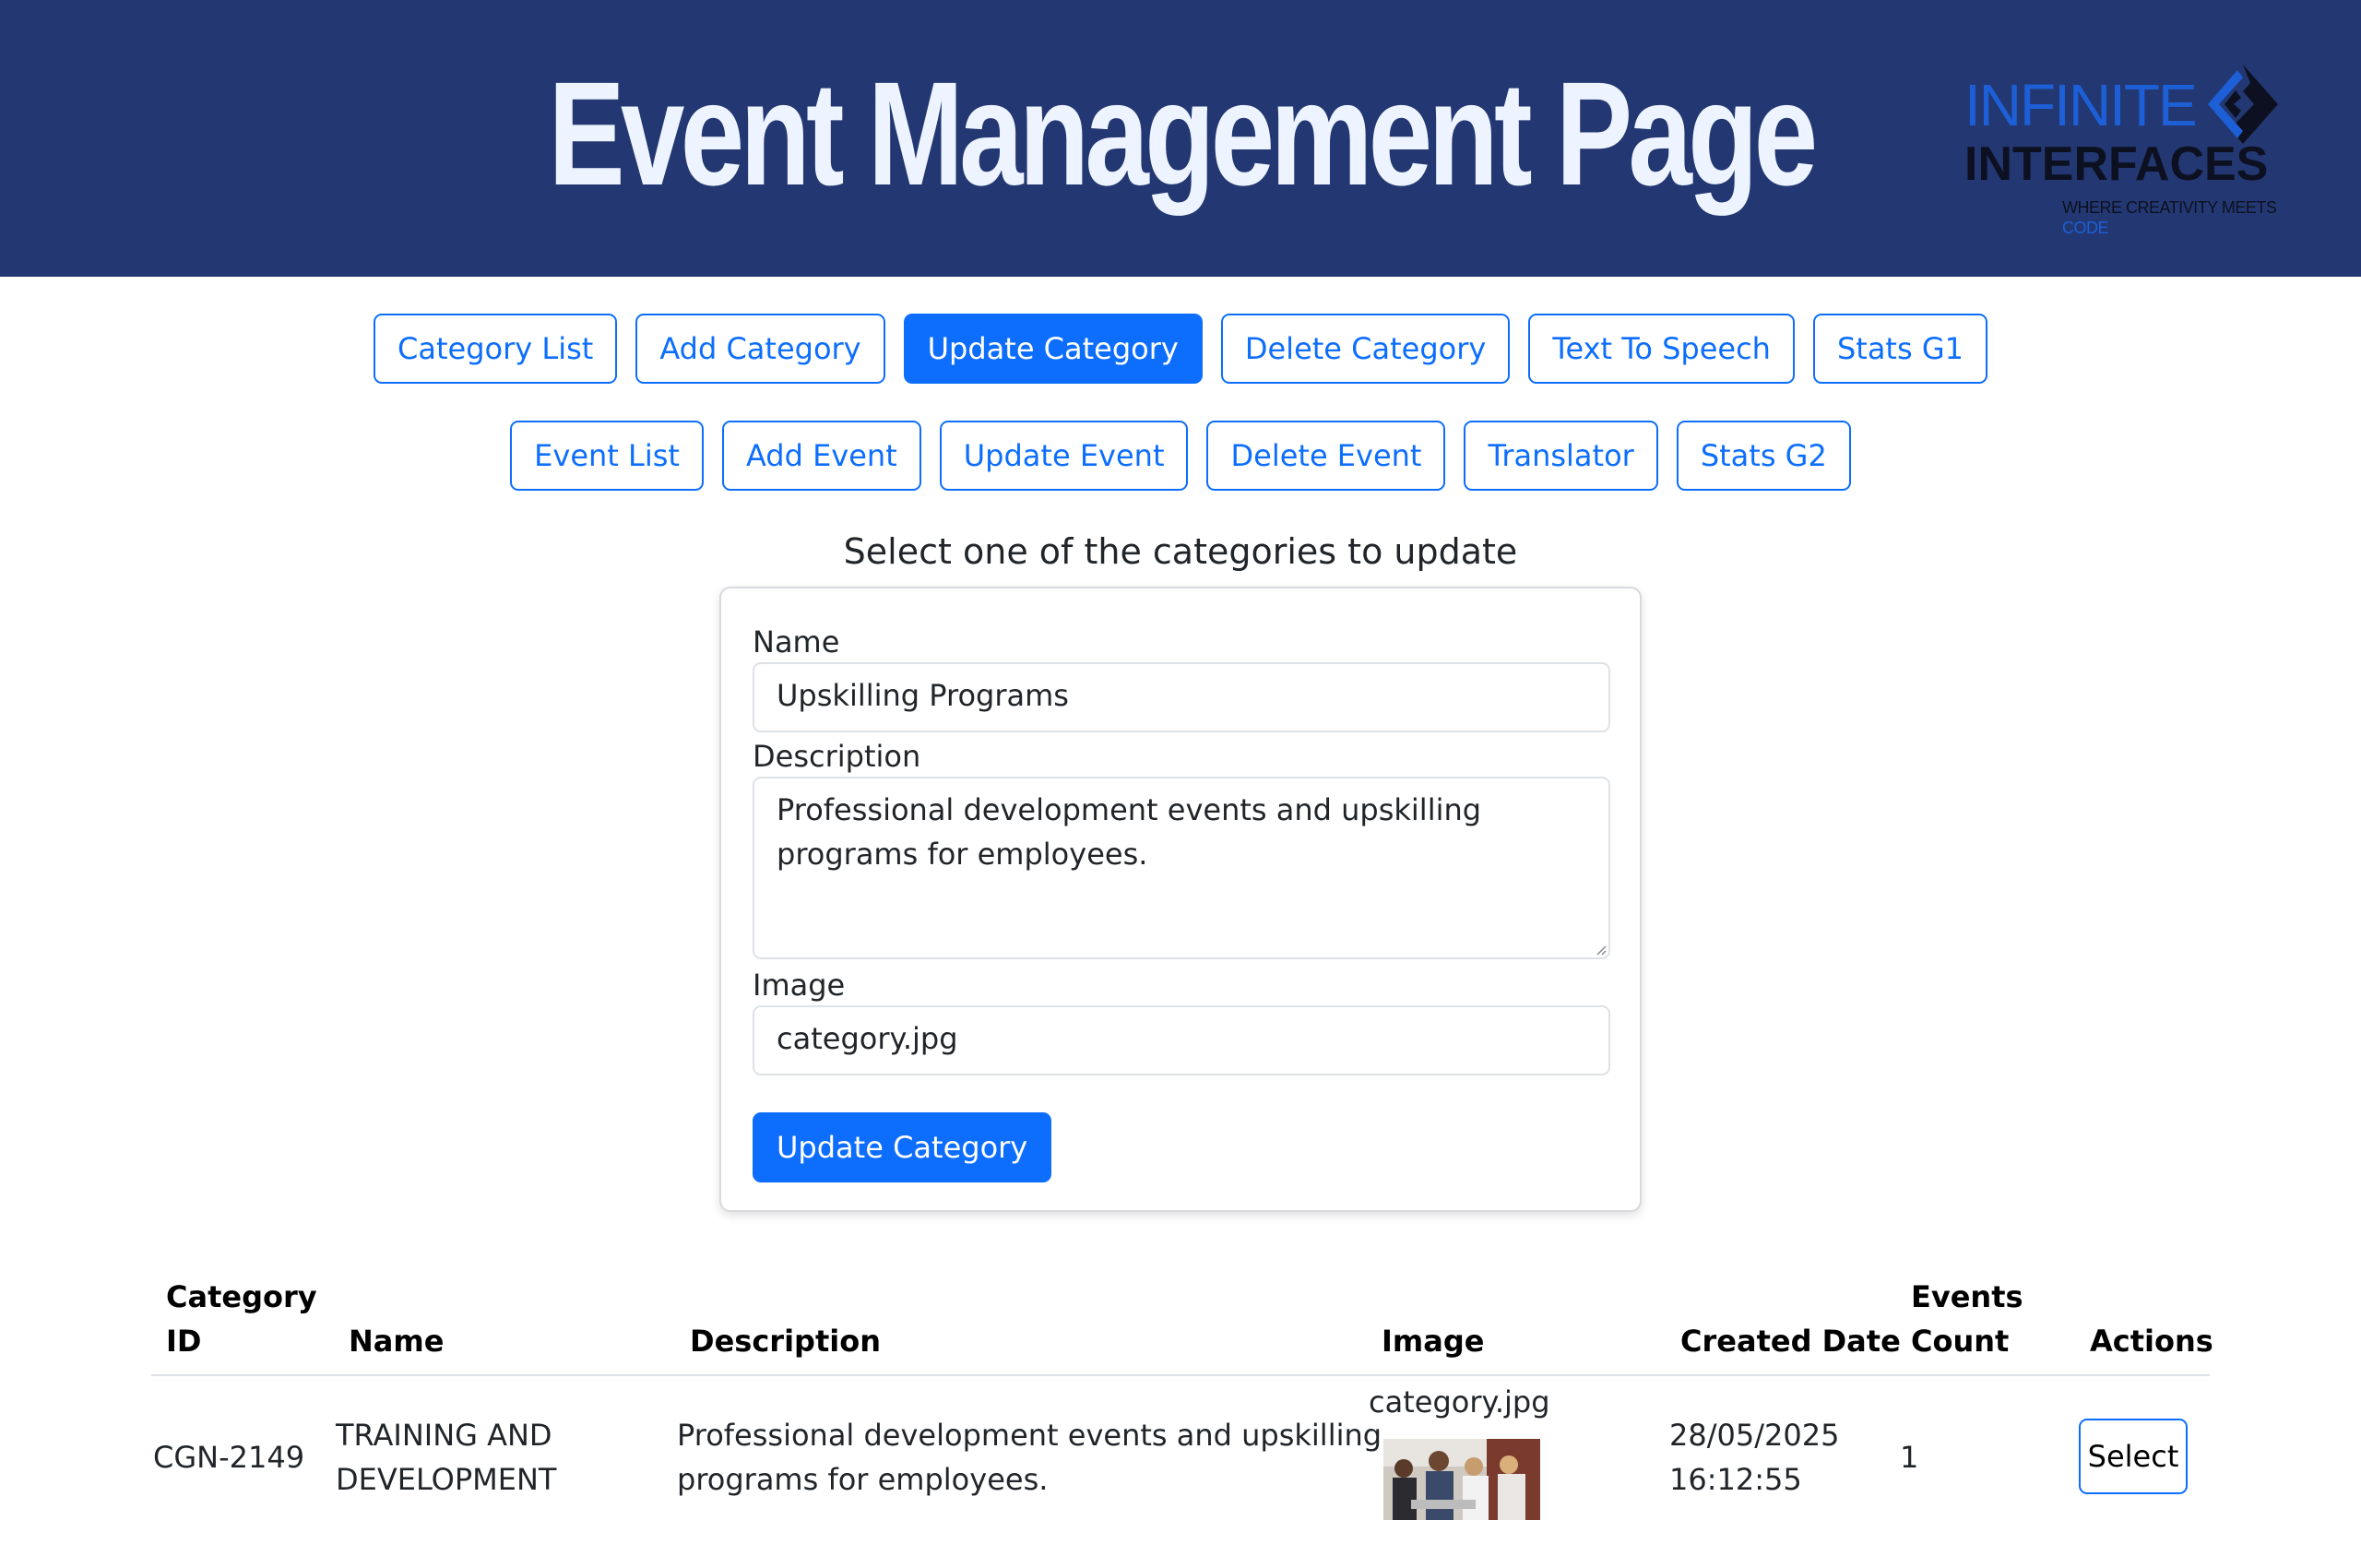 The image size is (2361, 1568). I want to click on stats-g1-button: Stats G1, so click(1899, 349).